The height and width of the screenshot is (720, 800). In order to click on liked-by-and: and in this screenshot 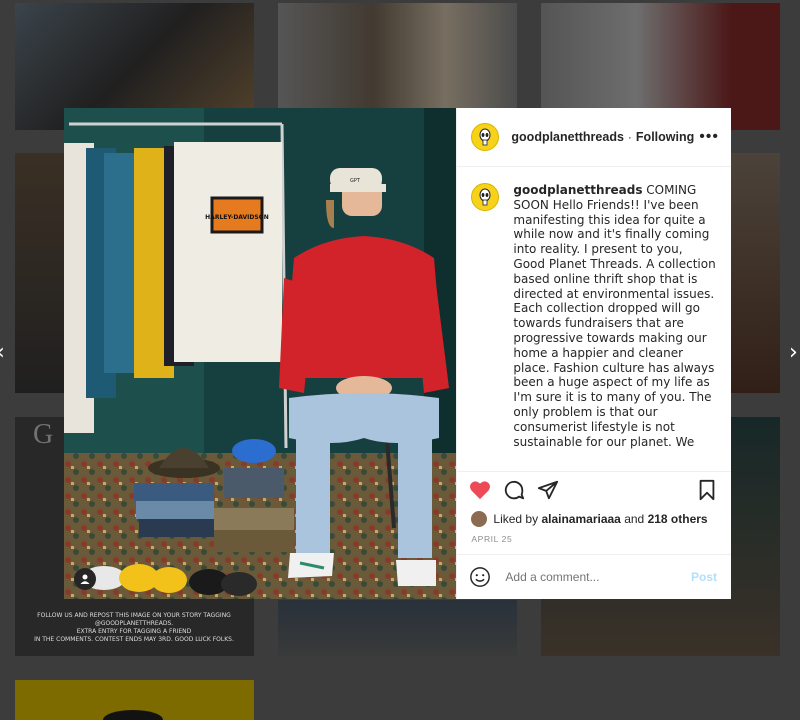, I will do `click(634, 519)`.